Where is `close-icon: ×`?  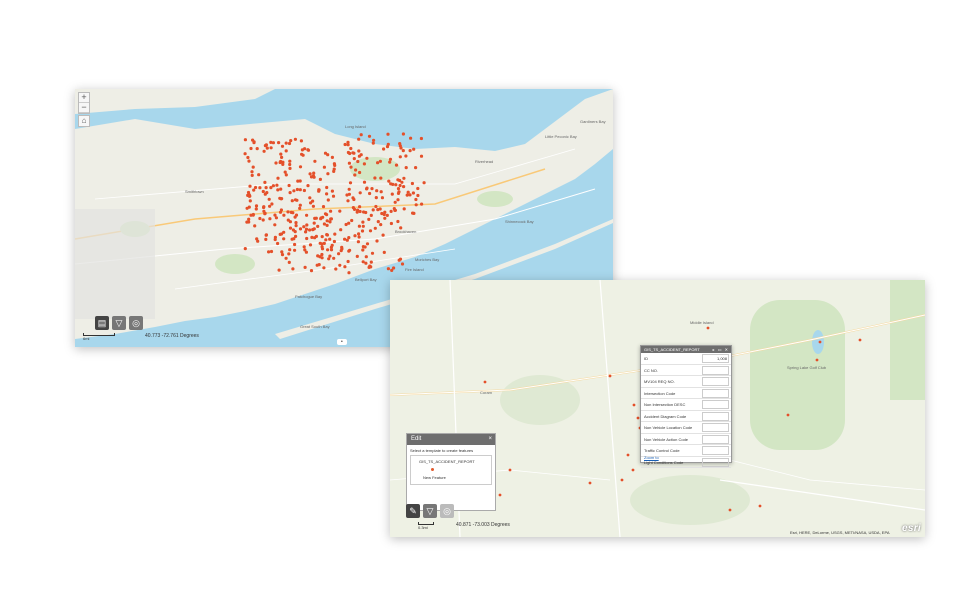 close-icon: × is located at coordinates (490, 439).